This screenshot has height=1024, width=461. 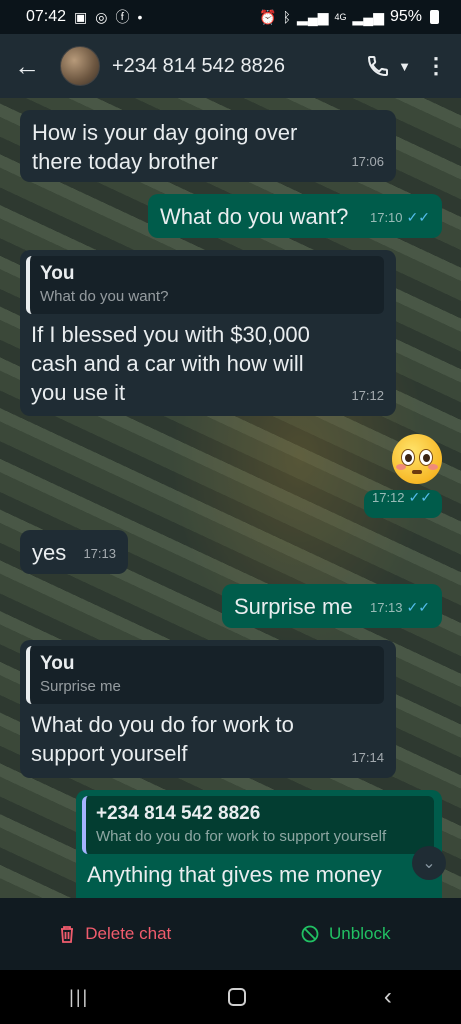 I want to click on message-text: yes, so click(x=49, y=552).